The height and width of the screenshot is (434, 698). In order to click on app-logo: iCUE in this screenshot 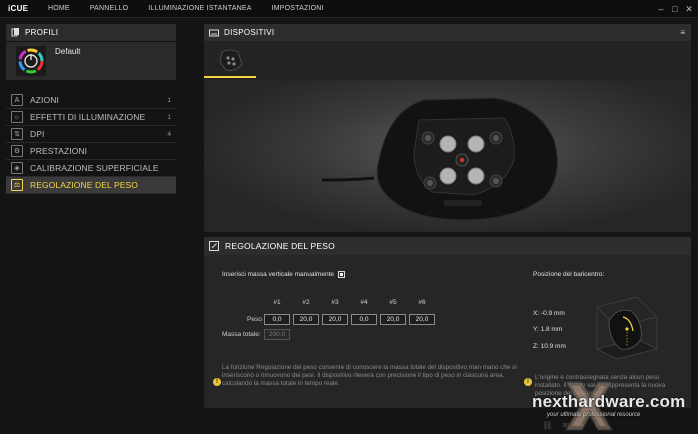, I will do `click(18, 8)`.